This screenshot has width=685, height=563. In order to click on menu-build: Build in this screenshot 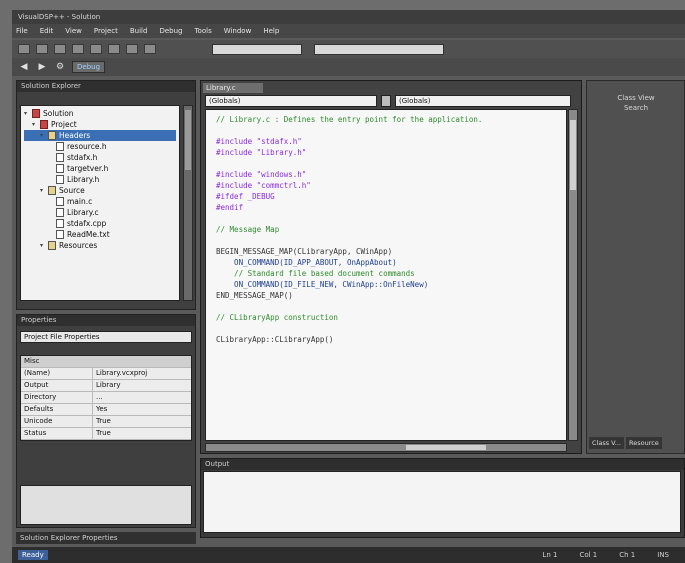, I will do `click(139, 31)`.